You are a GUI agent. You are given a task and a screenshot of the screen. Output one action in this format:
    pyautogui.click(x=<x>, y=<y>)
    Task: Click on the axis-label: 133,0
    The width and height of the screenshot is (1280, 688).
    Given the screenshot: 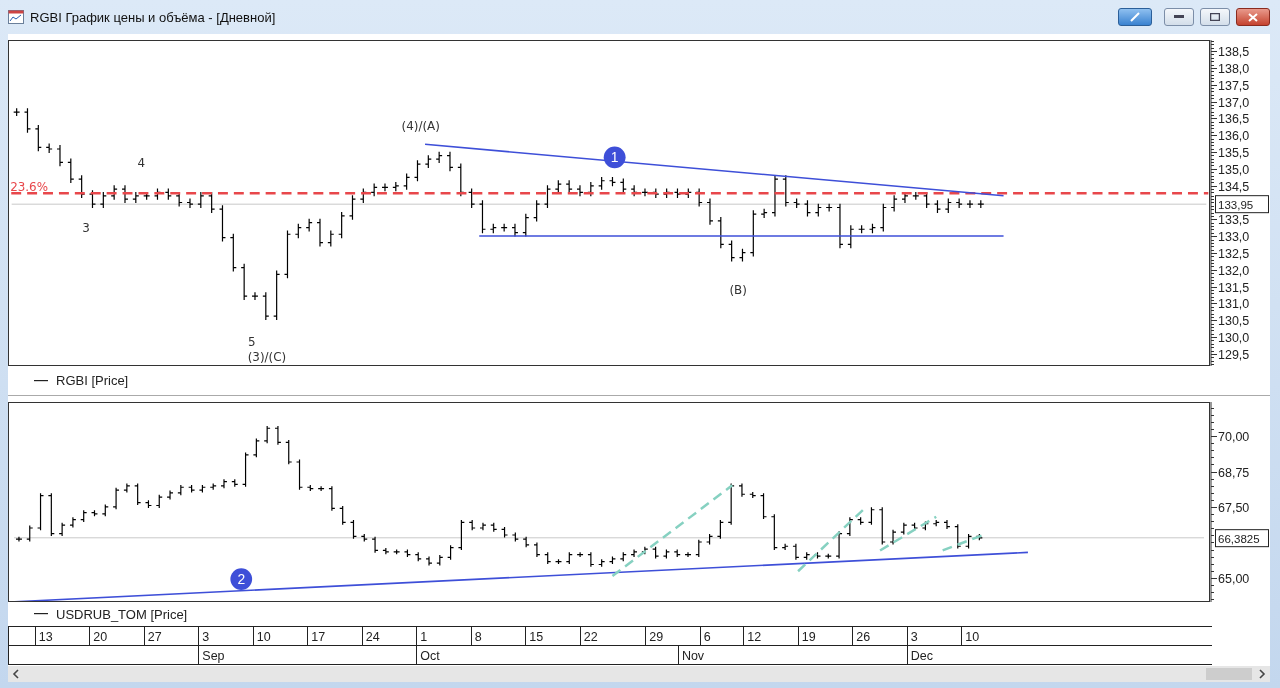 What is the action you would take?
    pyautogui.click(x=1234, y=237)
    